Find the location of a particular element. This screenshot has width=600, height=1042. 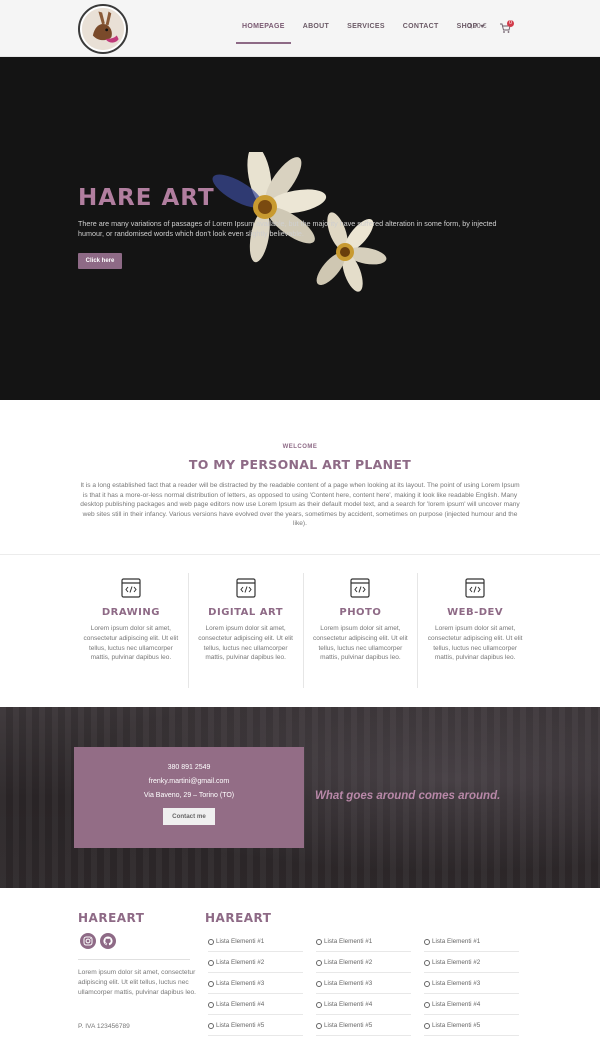

service-title: DRAWING is located at coordinates (130, 612).